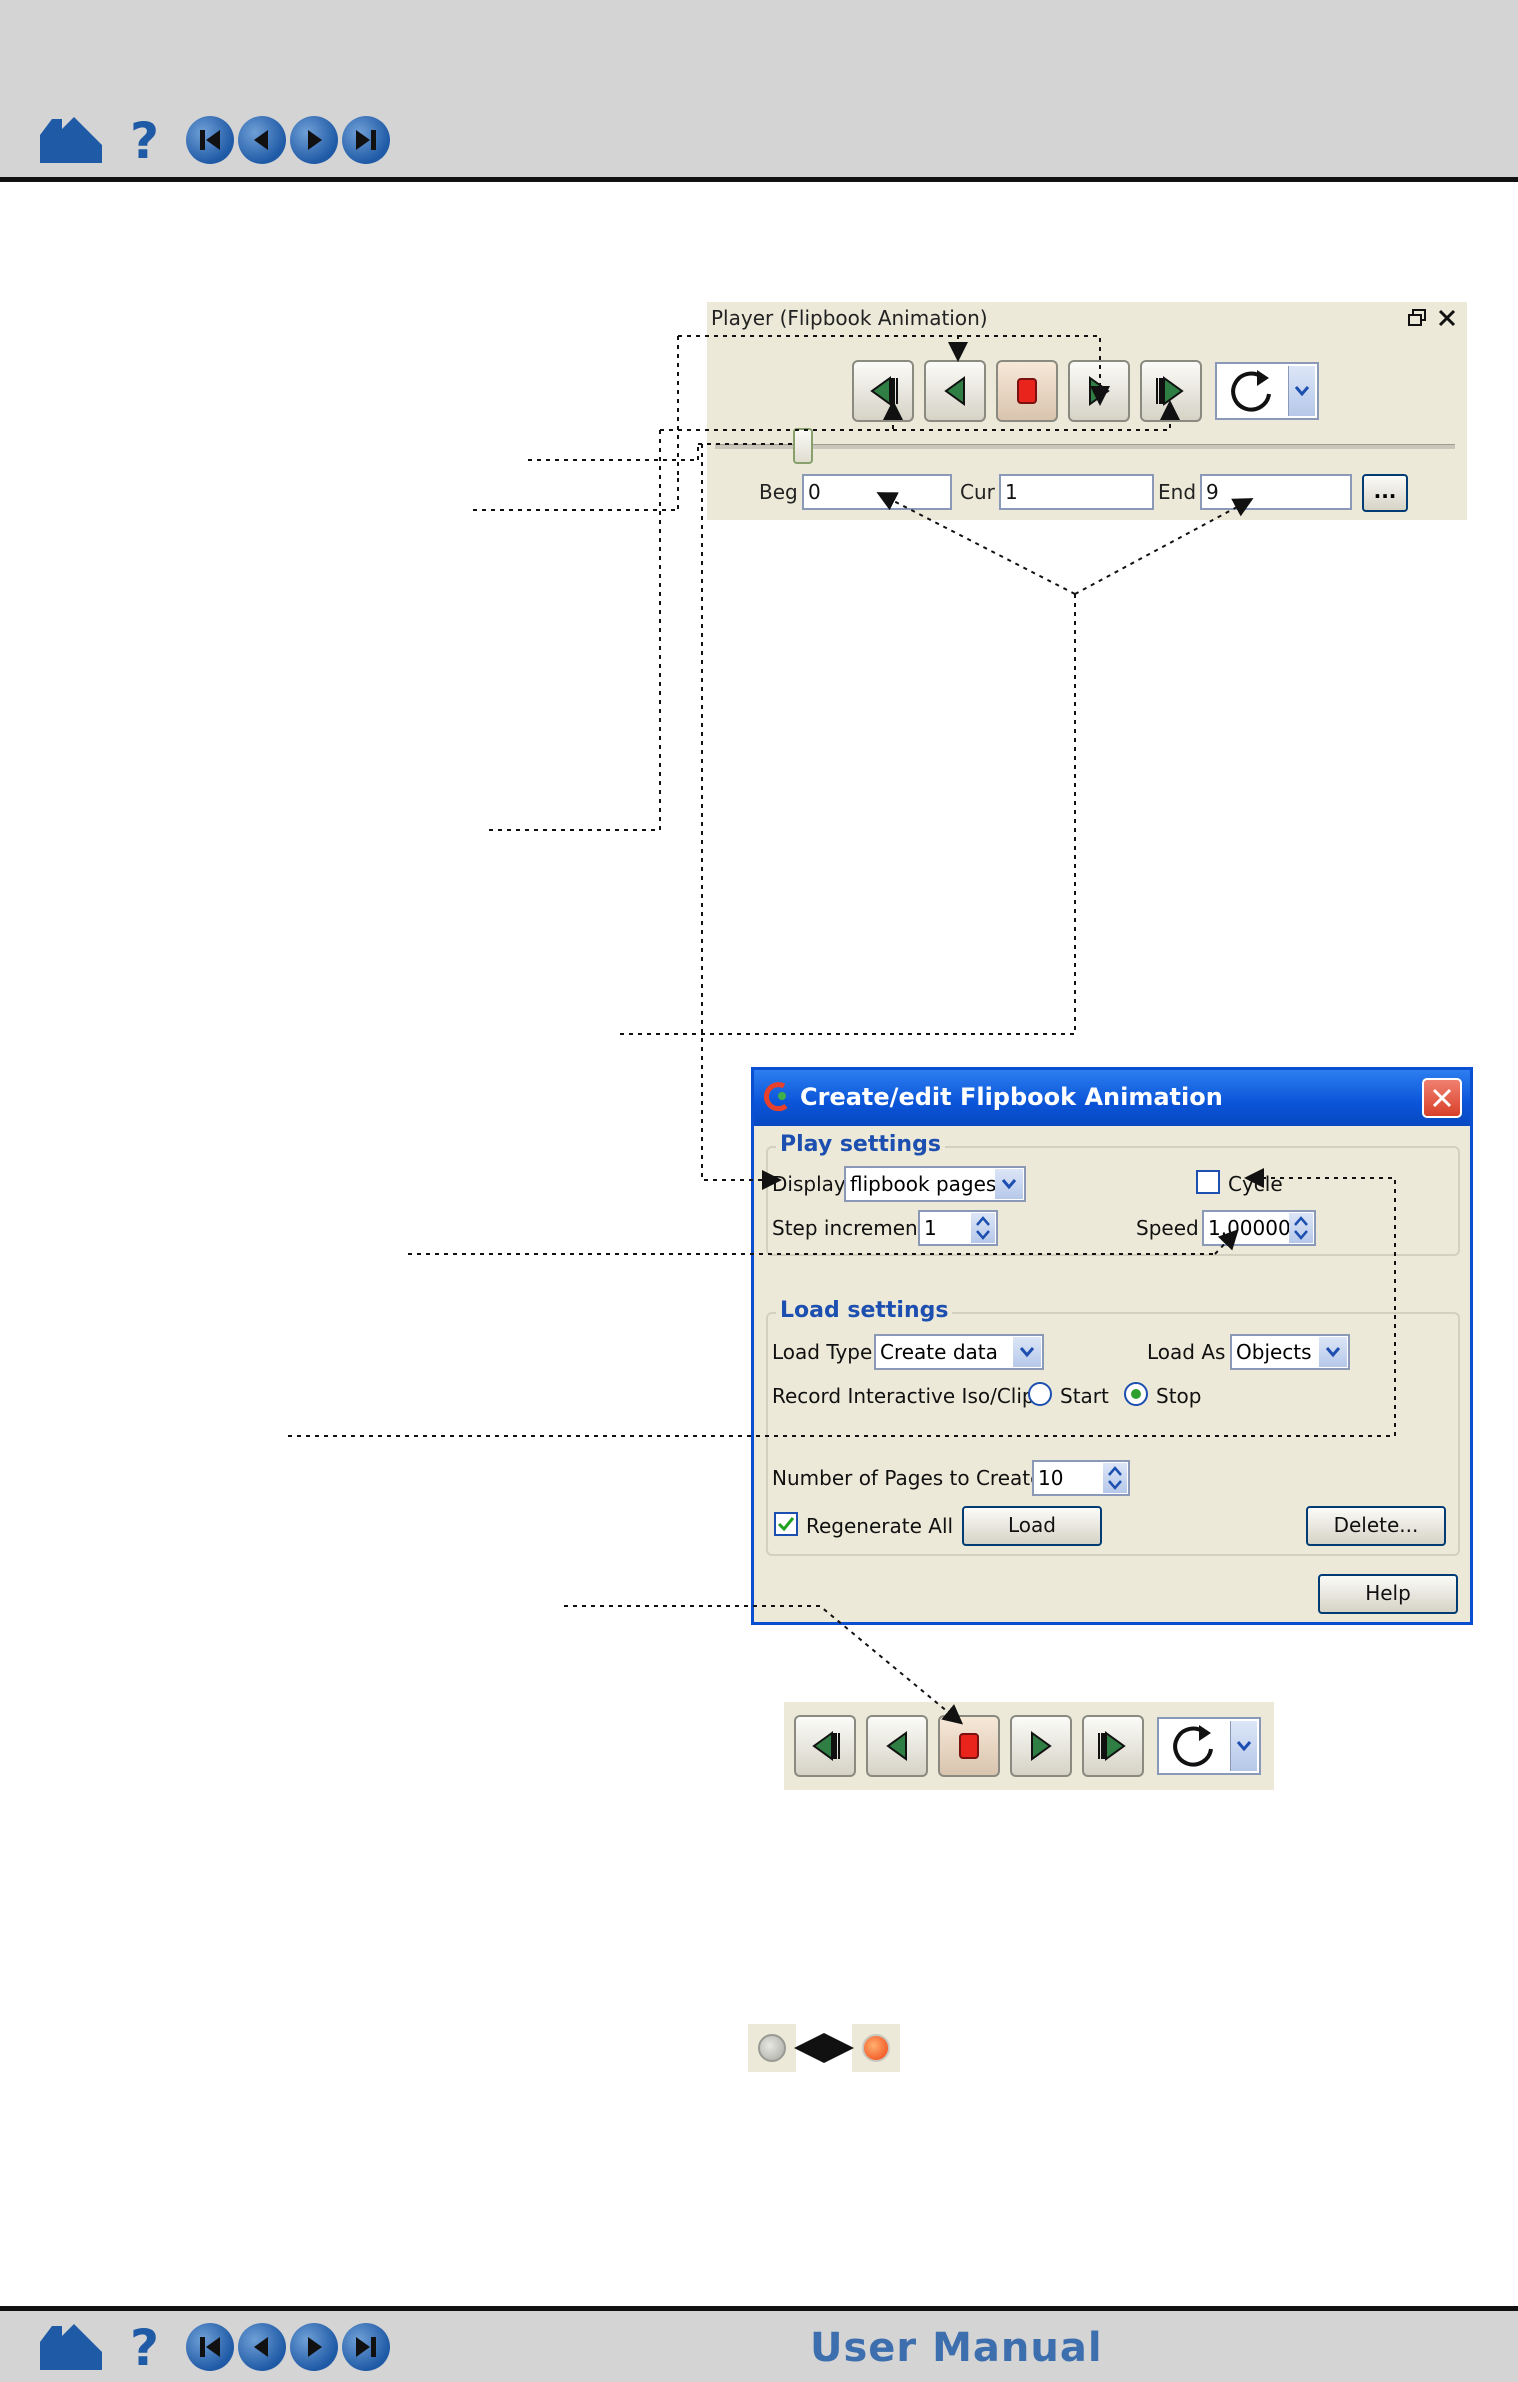 This screenshot has height=2382, width=1518. What do you see at coordinates (71, 2347) in the screenshot?
I see `home-icon` at bounding box center [71, 2347].